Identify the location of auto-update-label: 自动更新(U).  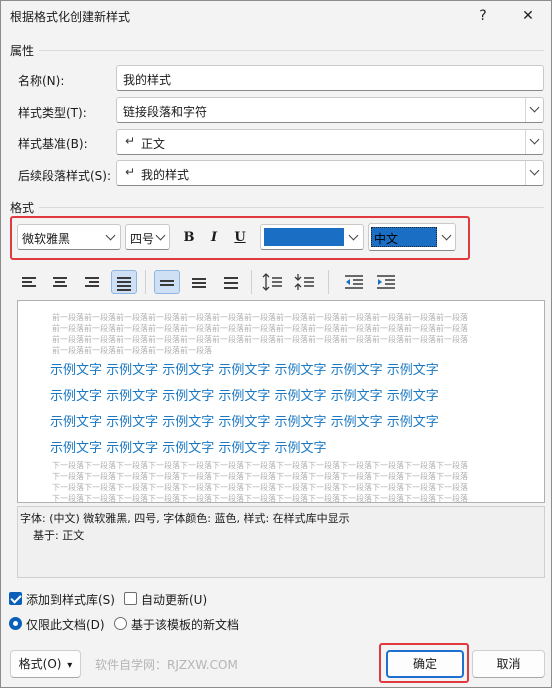
(174, 599).